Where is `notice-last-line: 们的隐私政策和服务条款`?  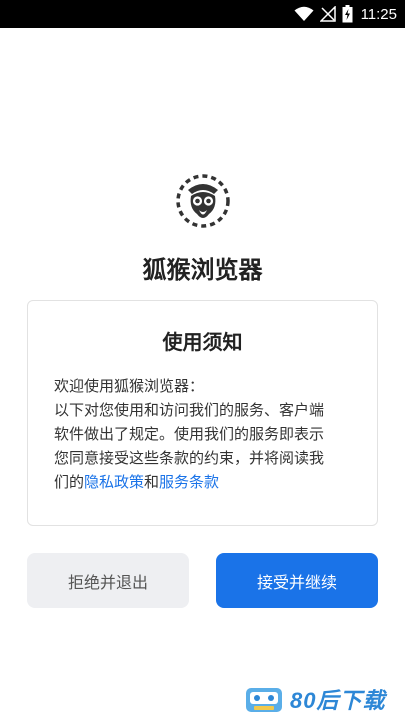
notice-last-line: 们的隐私政策和服务条款 is located at coordinates (204, 482).